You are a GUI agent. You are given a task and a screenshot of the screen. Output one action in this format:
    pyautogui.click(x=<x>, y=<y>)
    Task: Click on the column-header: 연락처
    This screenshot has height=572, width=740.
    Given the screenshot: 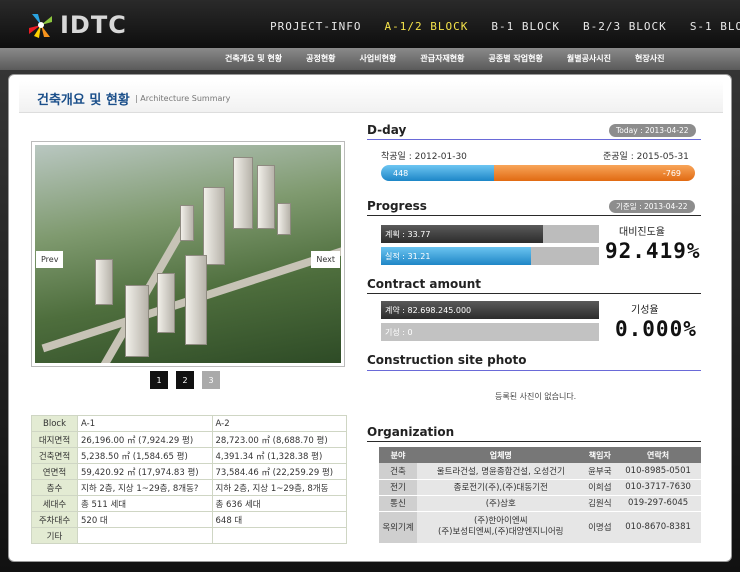 What is the action you would take?
    pyautogui.click(x=658, y=455)
    